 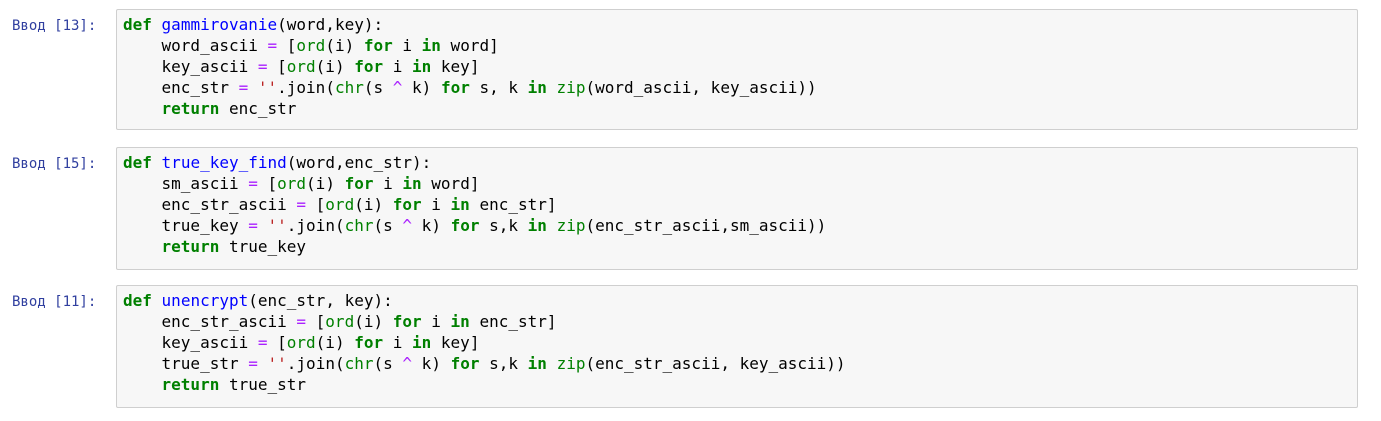 I want to click on code-token: gammirovanie, so click(x=219, y=24).